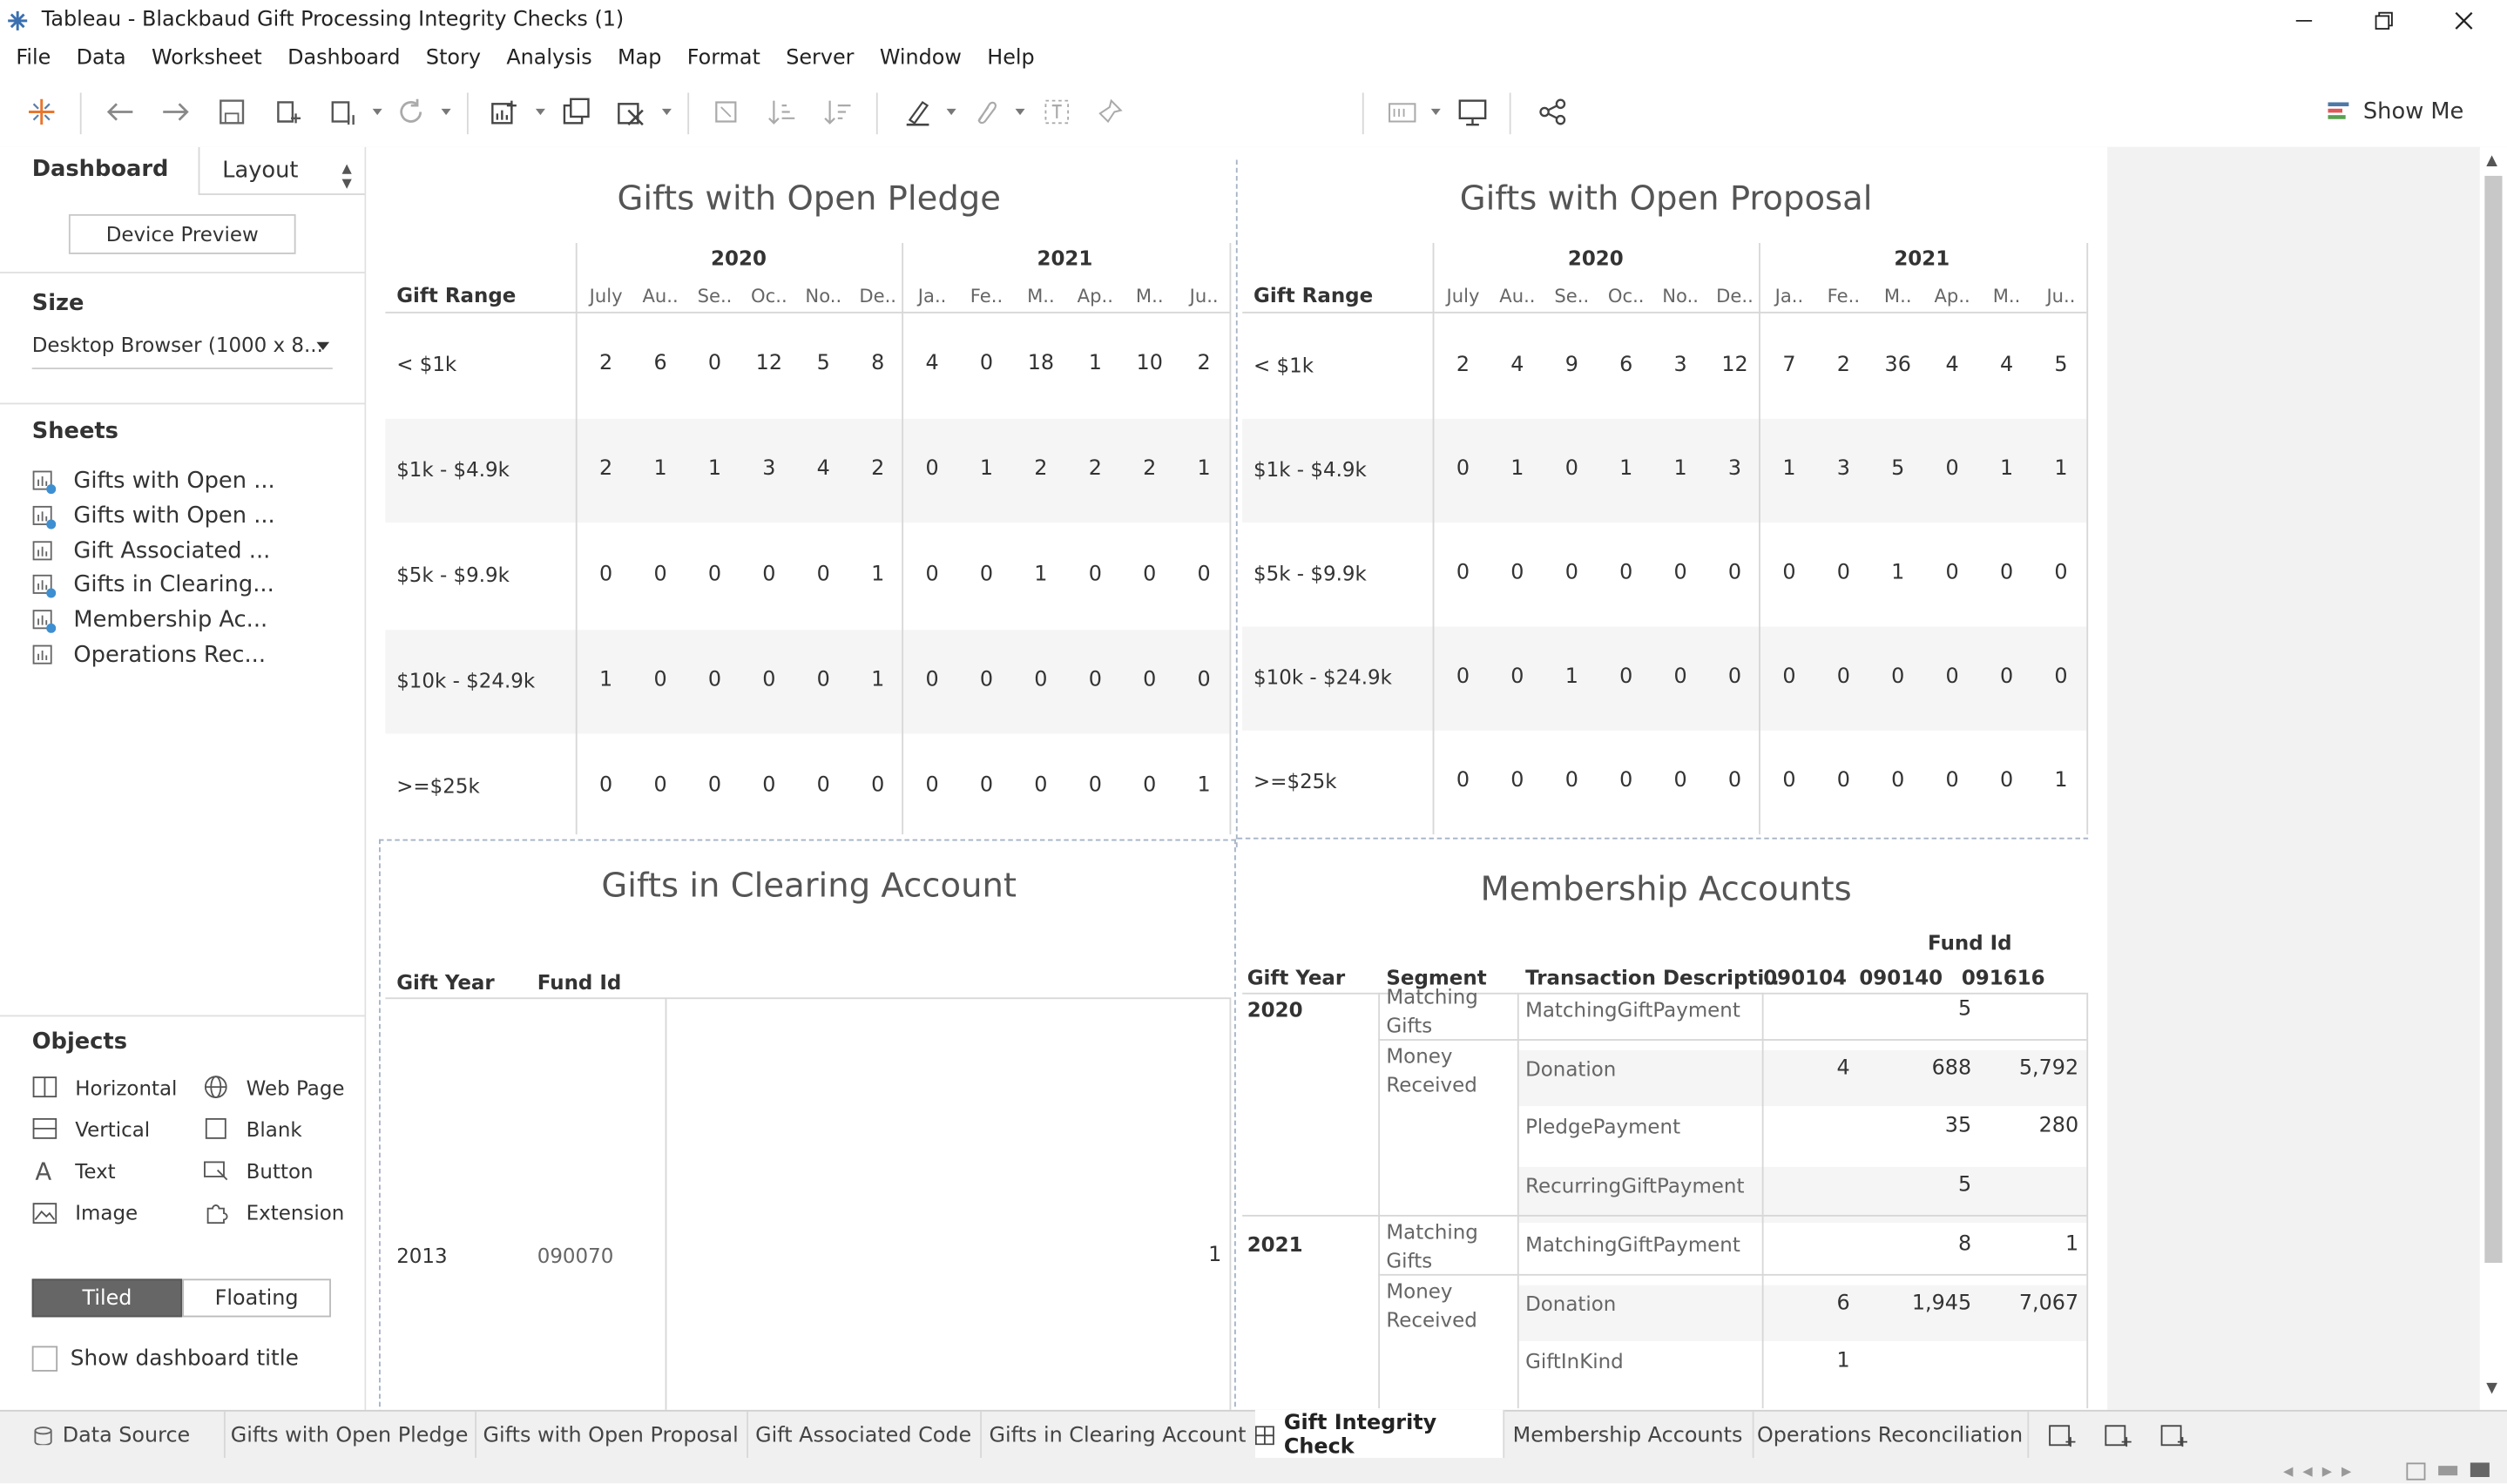 The image size is (2507, 1484). What do you see at coordinates (107, 1298) in the screenshot?
I see `tiled-button: Tiled` at bounding box center [107, 1298].